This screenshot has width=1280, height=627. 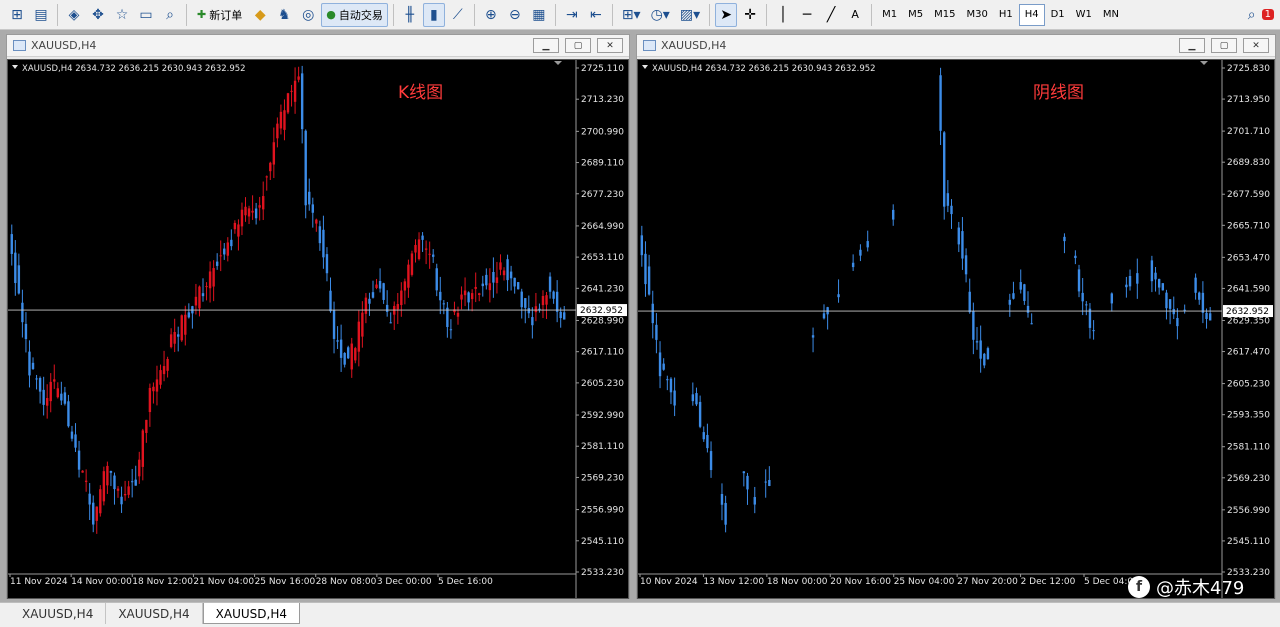 I want to click on search-icon: ⌕, so click(x=1252, y=15).